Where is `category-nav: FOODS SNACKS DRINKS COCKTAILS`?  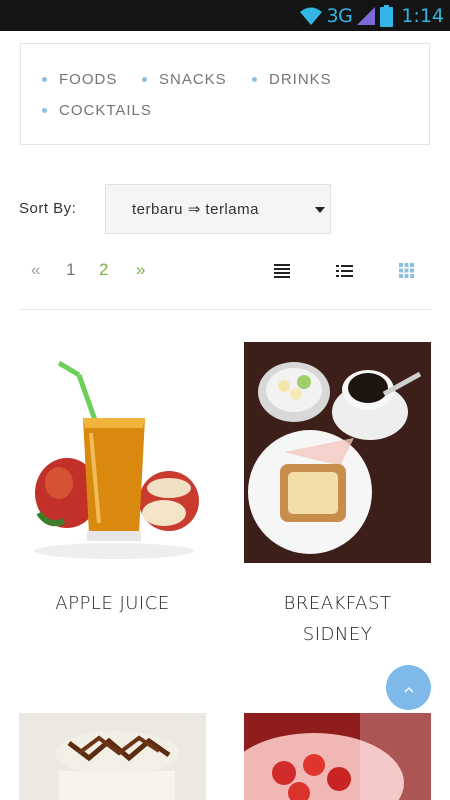
category-nav: FOODS SNACKS DRINKS COCKTAILS is located at coordinates (225, 94).